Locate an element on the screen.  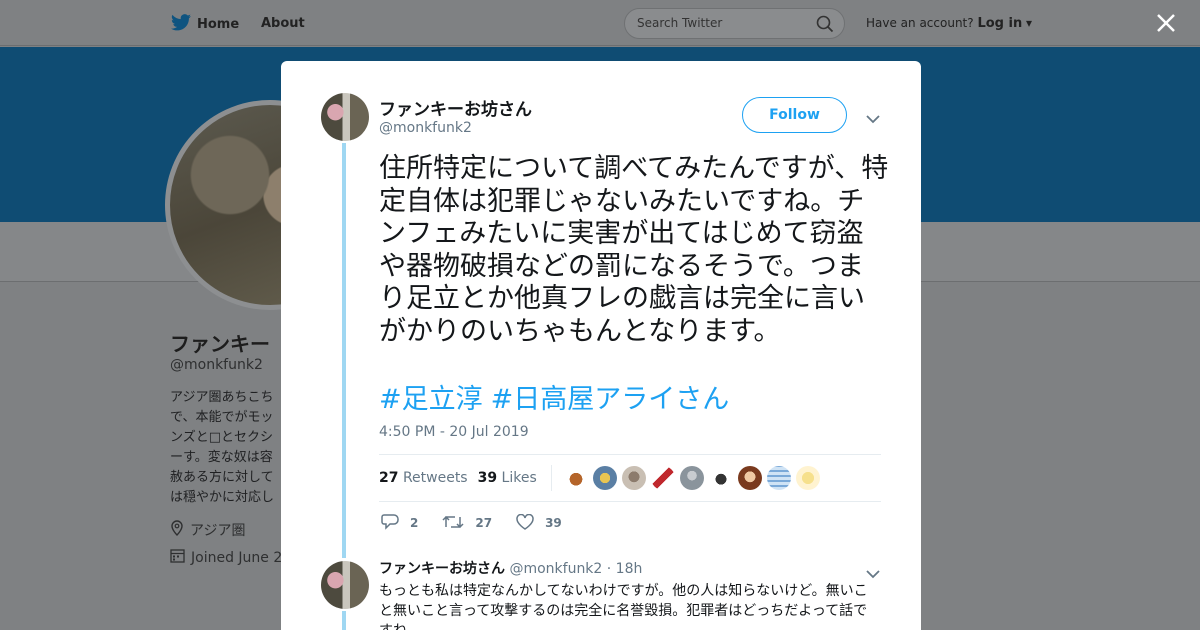
like-count: 39 is located at coordinates (553, 523).